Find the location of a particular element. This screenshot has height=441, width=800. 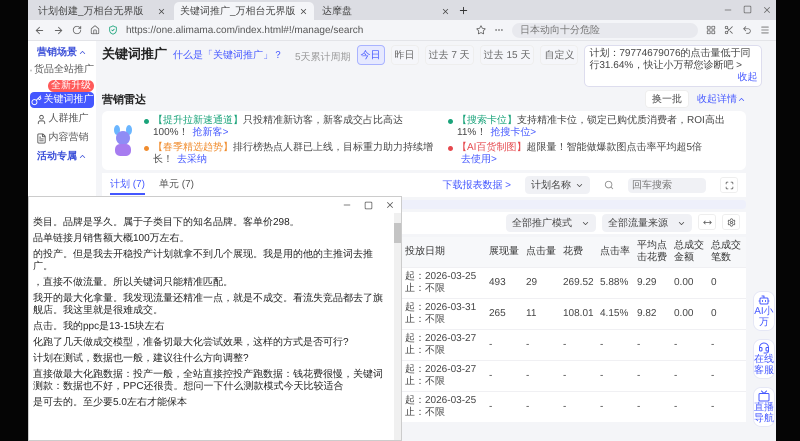

sidebar-item: 内容营销 is located at coordinates (62, 138).